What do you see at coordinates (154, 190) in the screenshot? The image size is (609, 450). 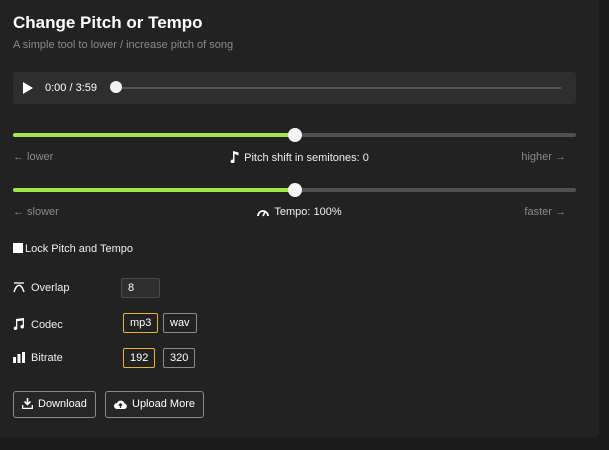 I see `tempo-slider-fill` at bounding box center [154, 190].